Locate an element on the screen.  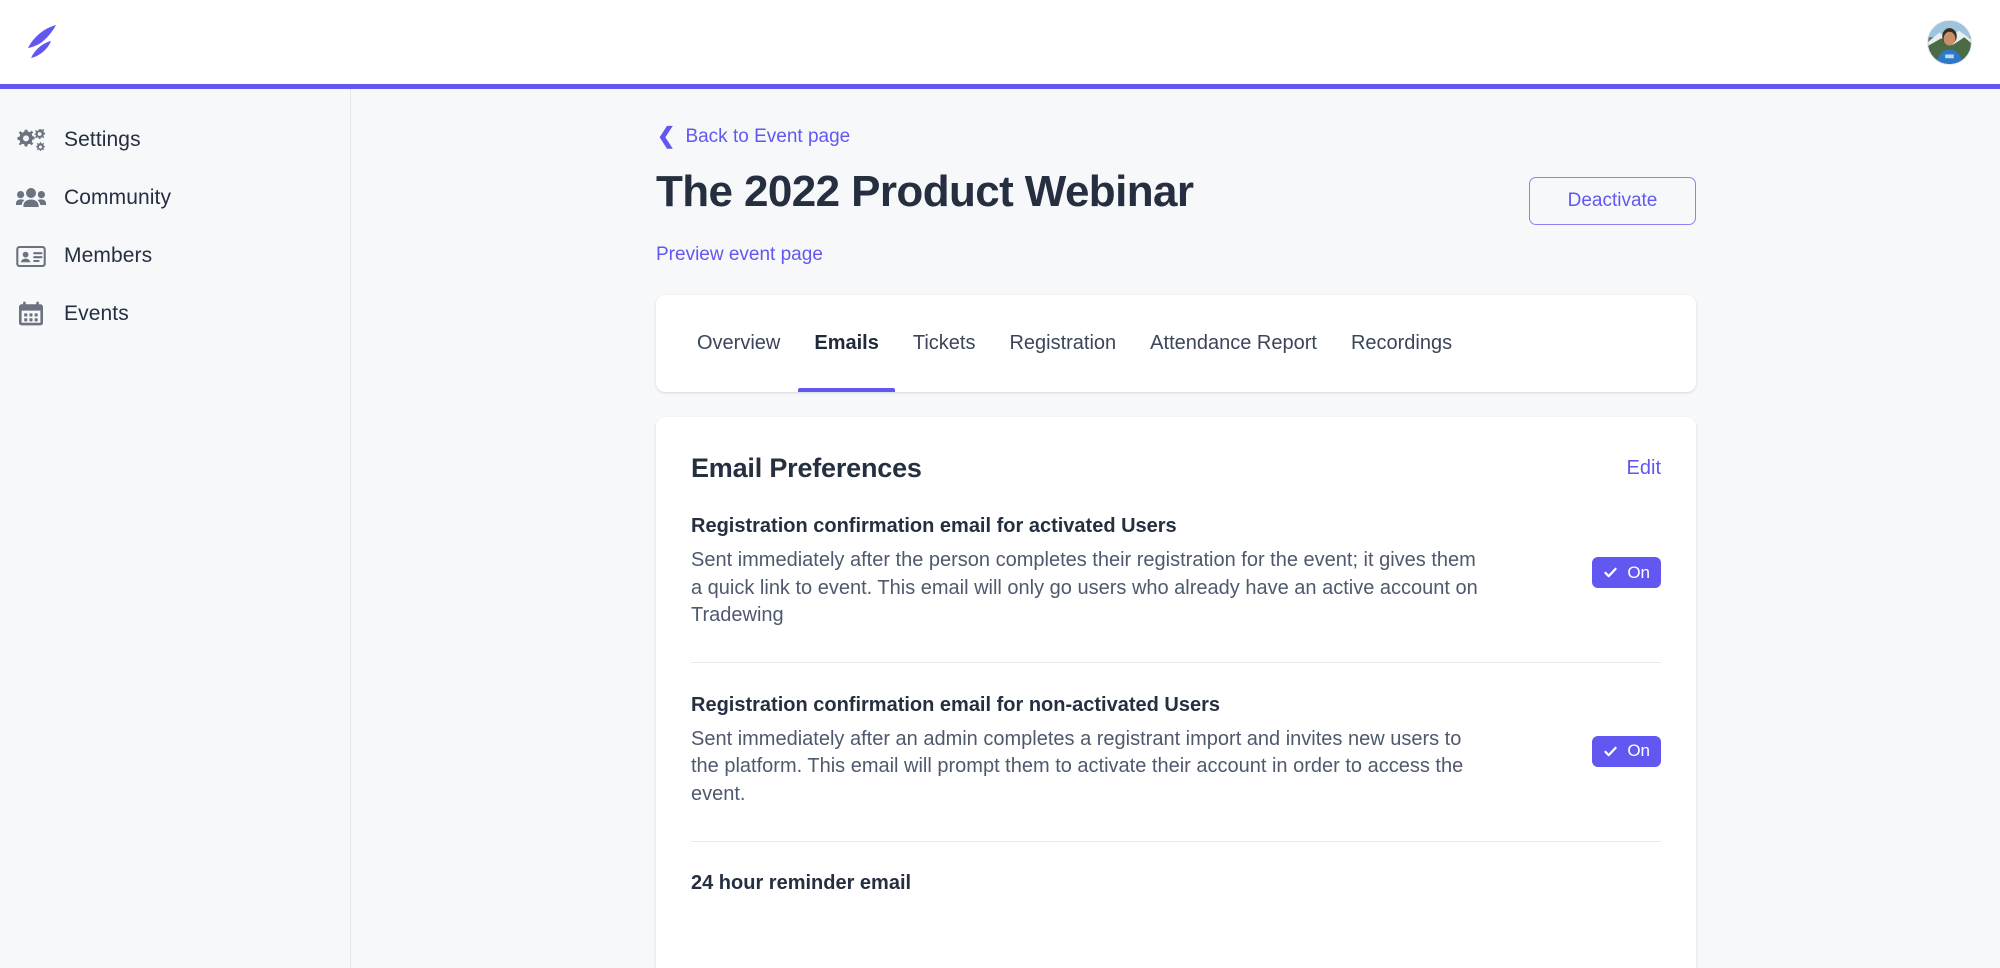
gears-icon is located at coordinates (31, 140).